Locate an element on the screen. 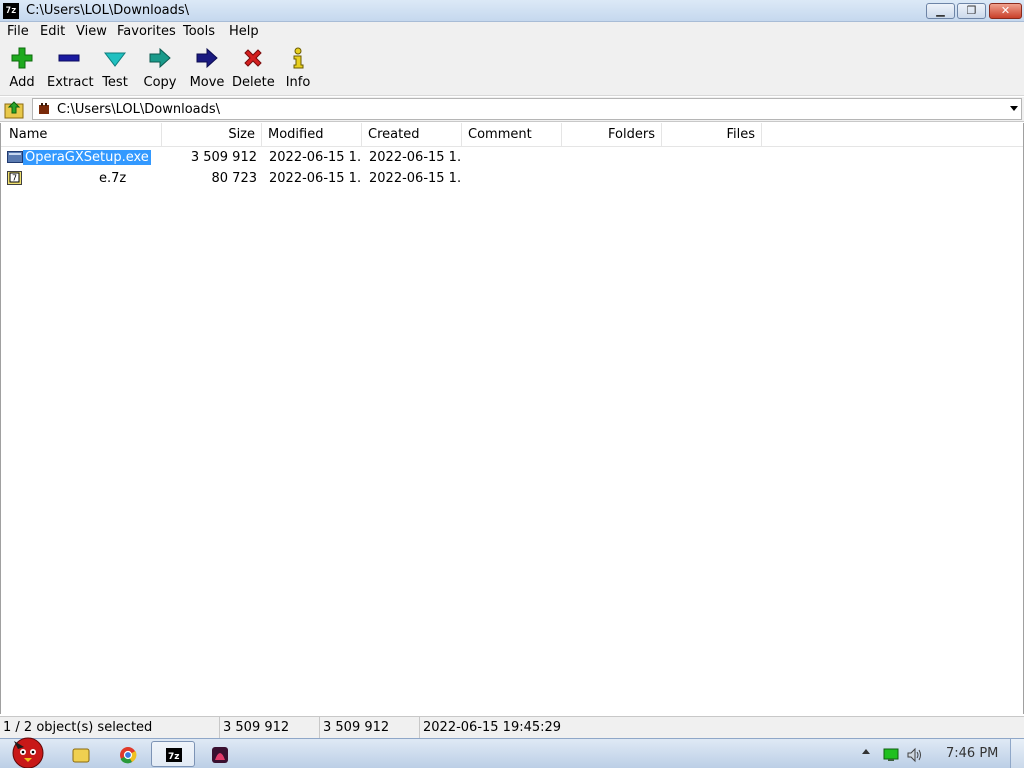  svg-text: 7 is located at coordinates (14, 178).